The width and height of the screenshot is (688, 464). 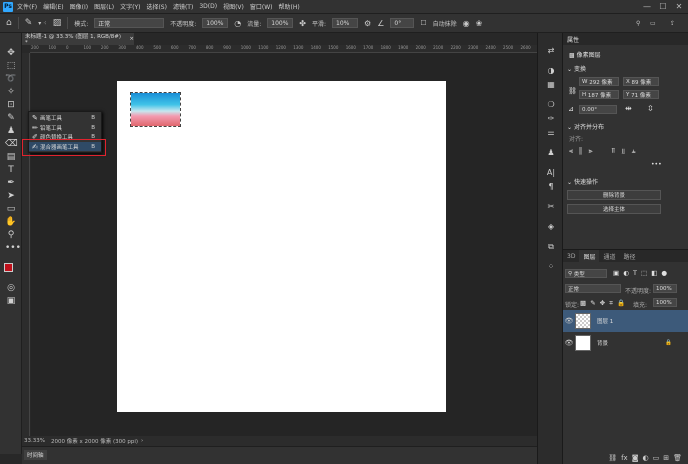 I want to click on menu-3d: 3D(D), so click(x=208, y=6).